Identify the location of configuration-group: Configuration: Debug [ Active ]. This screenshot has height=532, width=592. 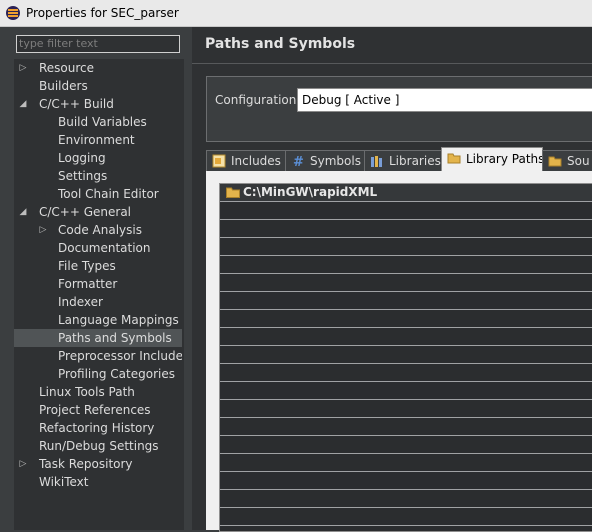
(399, 109).